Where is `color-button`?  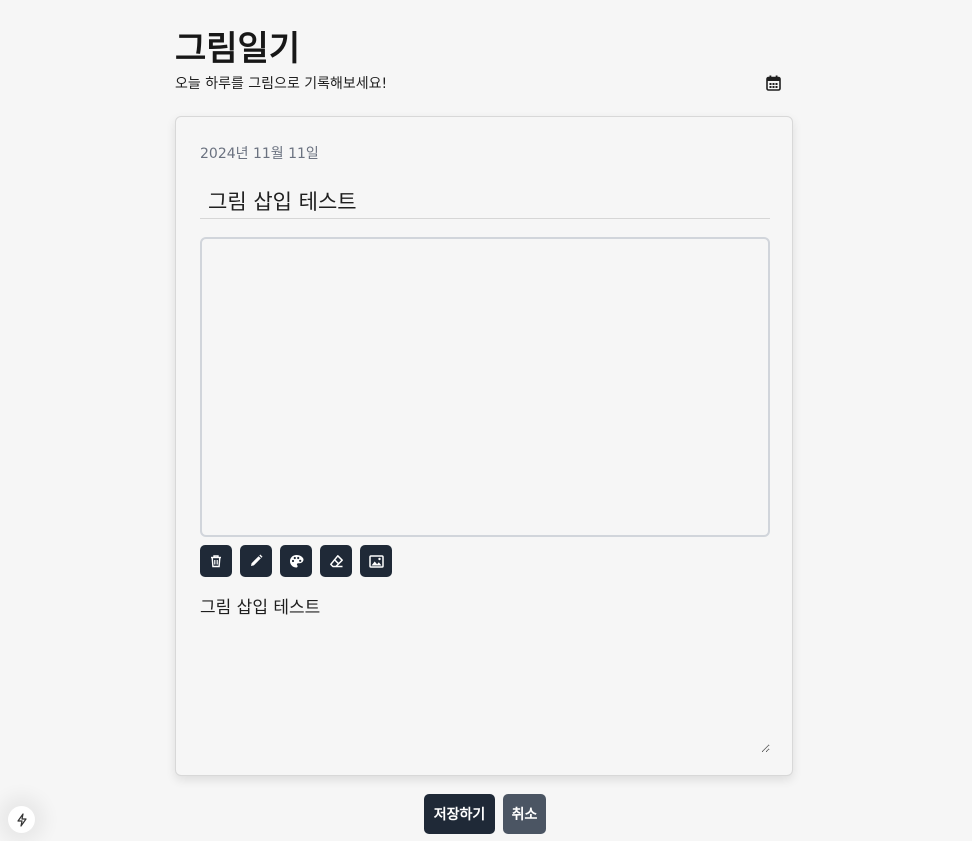
color-button is located at coordinates (296, 561).